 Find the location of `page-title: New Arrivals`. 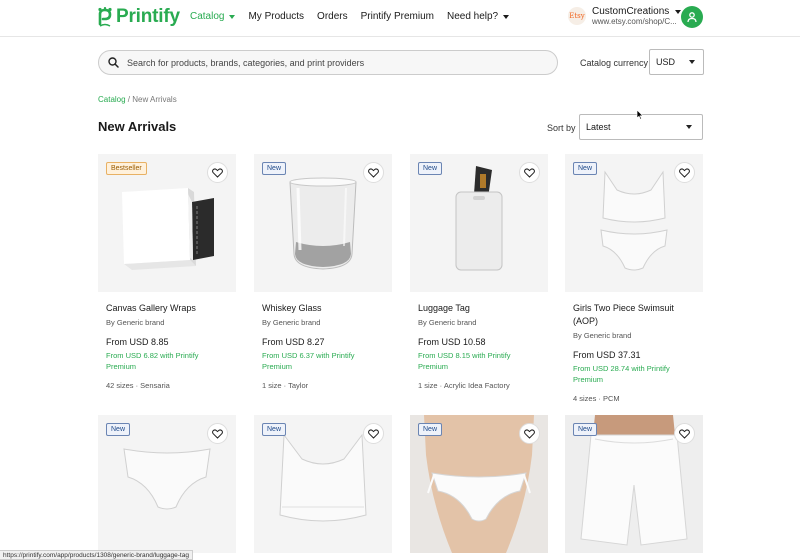

page-title: New Arrivals is located at coordinates (137, 126).